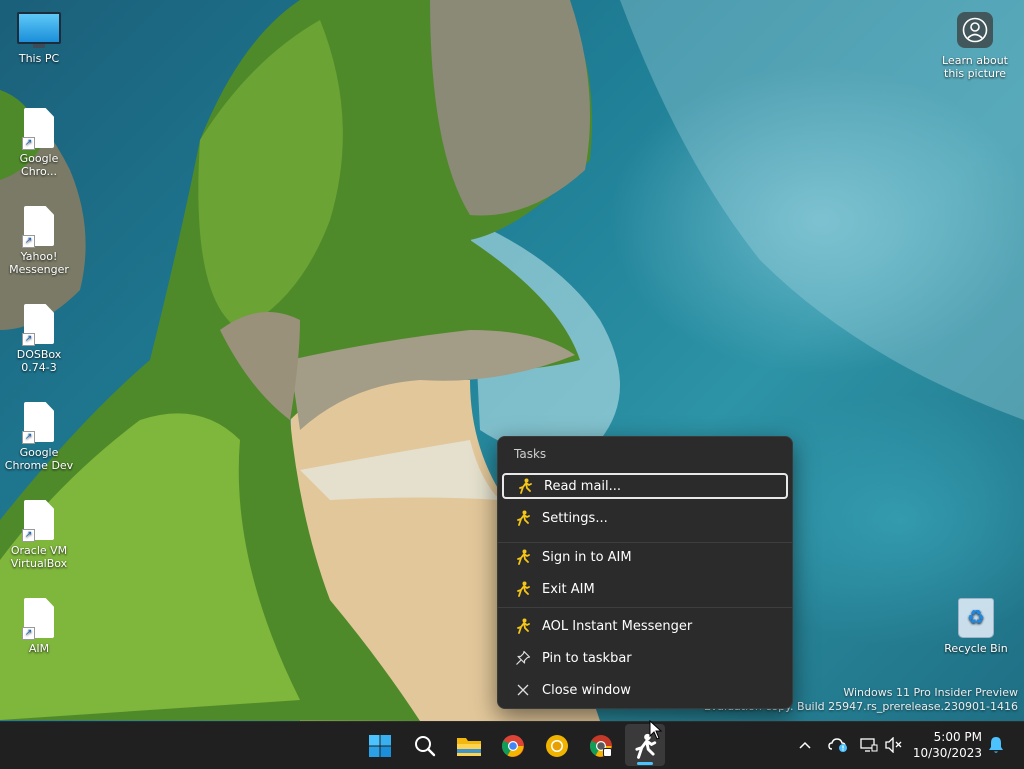 Image resolution: width=1024 pixels, height=769 pixels. I want to click on show-hidden-icons-button, so click(805, 745).